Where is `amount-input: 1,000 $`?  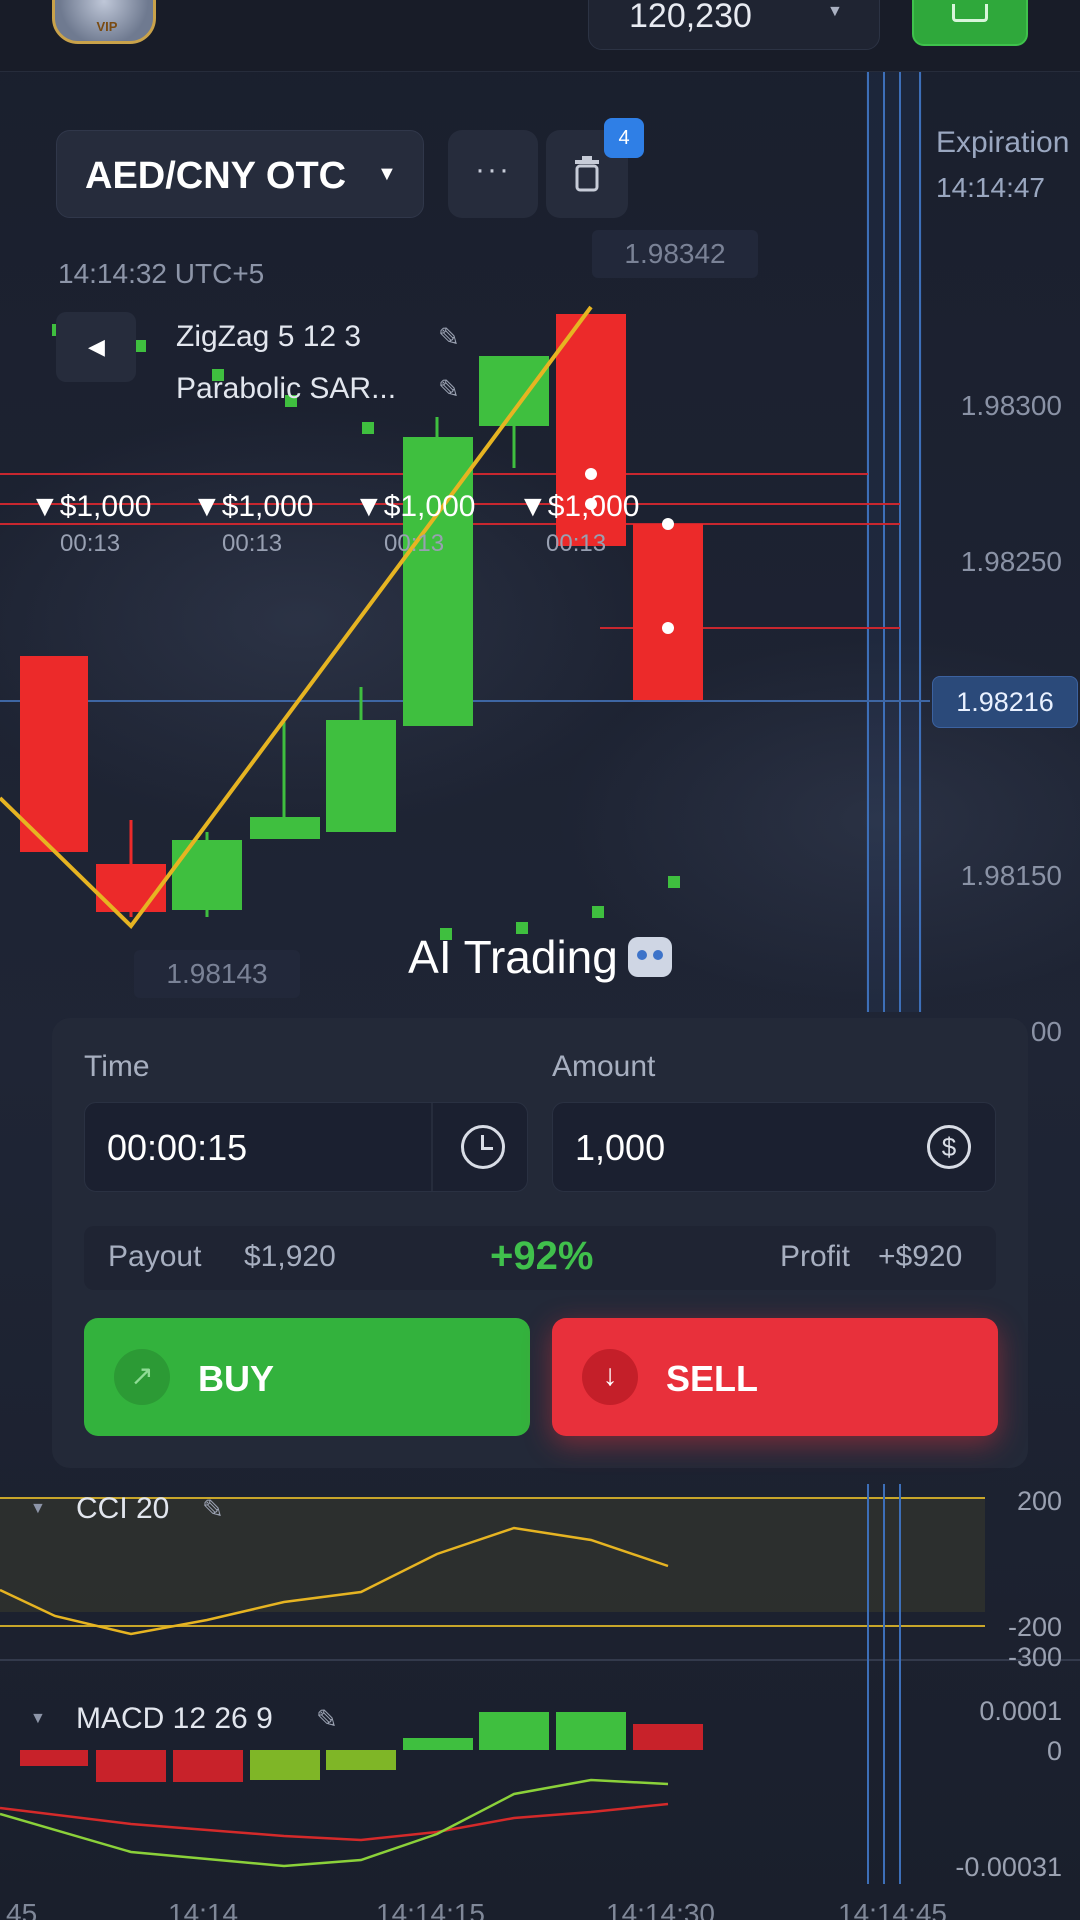 amount-input: 1,000 $ is located at coordinates (774, 1147).